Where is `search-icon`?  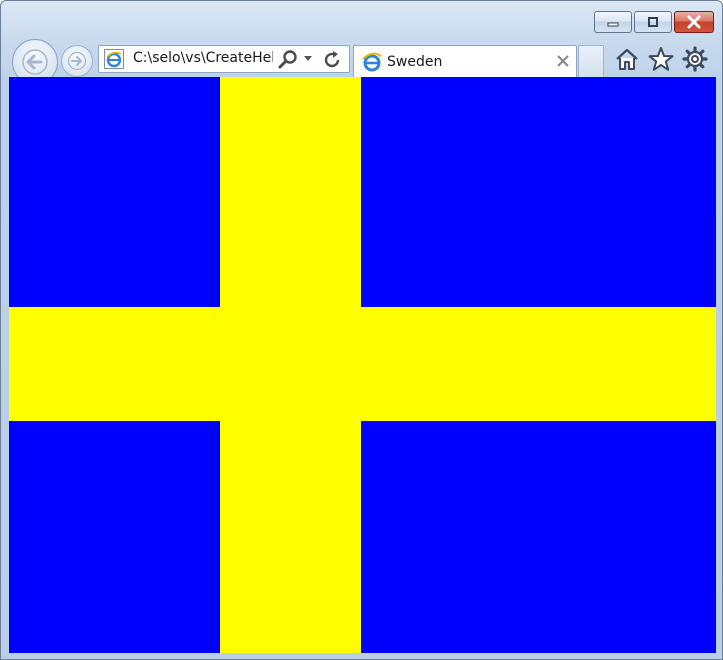 search-icon is located at coordinates (288, 60).